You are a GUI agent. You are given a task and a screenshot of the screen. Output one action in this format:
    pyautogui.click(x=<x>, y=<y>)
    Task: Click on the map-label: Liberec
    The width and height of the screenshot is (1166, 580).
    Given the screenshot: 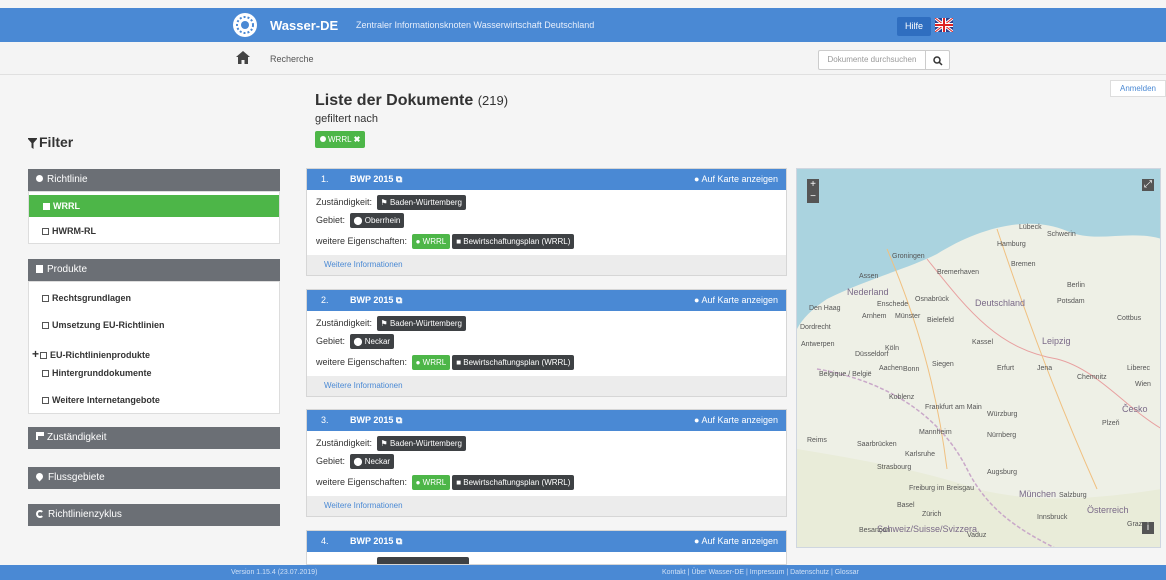 What is the action you would take?
    pyautogui.click(x=1138, y=368)
    